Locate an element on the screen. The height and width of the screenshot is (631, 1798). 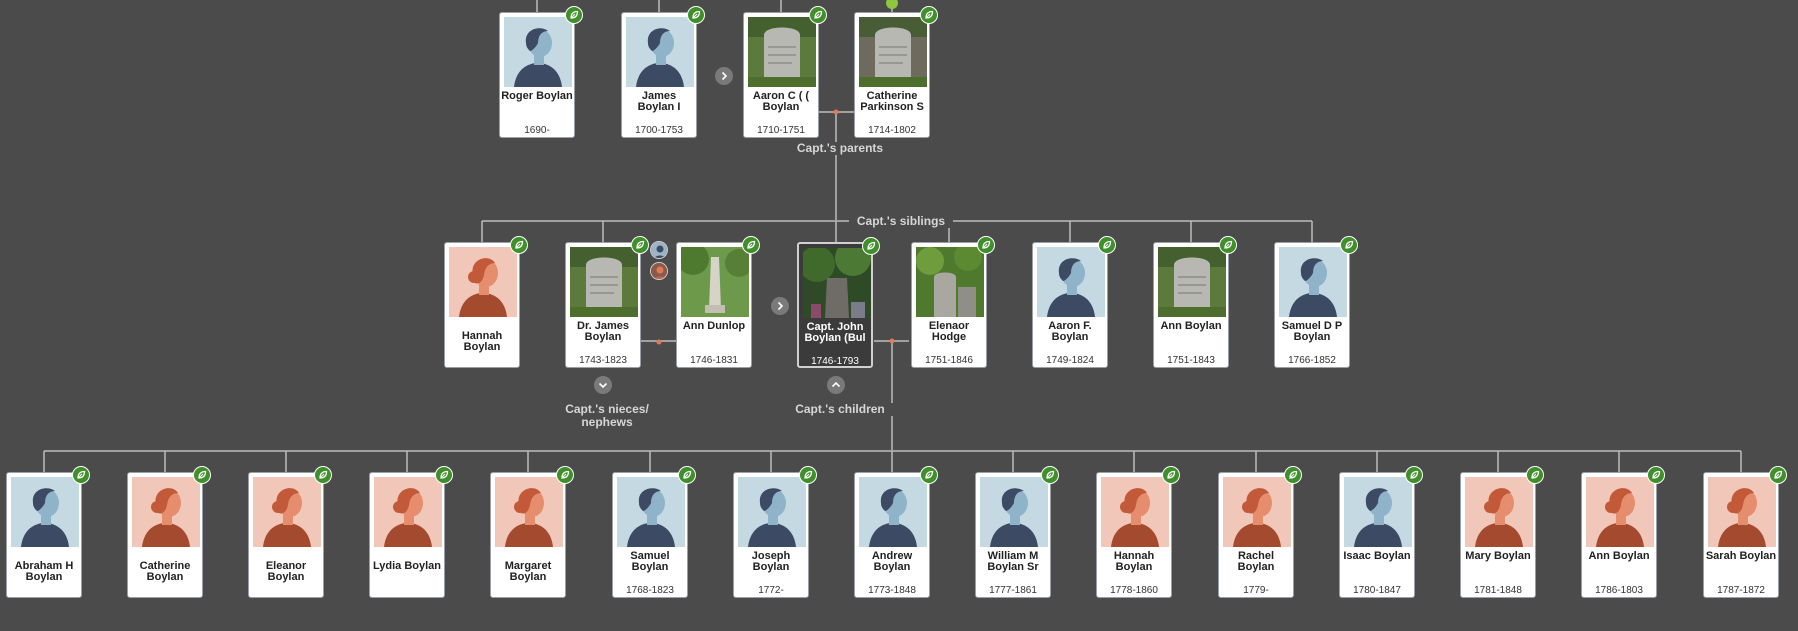
person-name: Catherine Boylan is located at coordinates (165, 571).